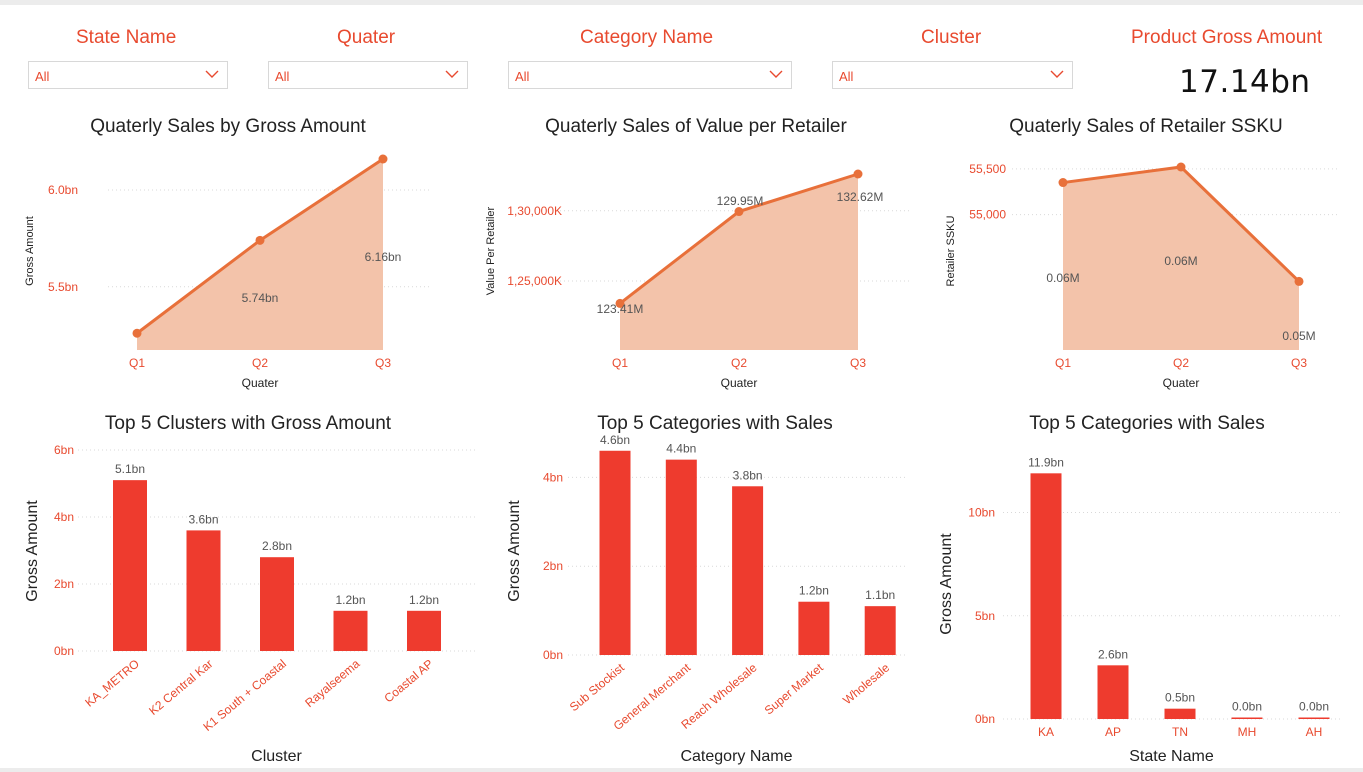 This screenshot has height=772, width=1363. I want to click on chart-title: Quaterly Sales by Gross Amount, so click(228, 126).